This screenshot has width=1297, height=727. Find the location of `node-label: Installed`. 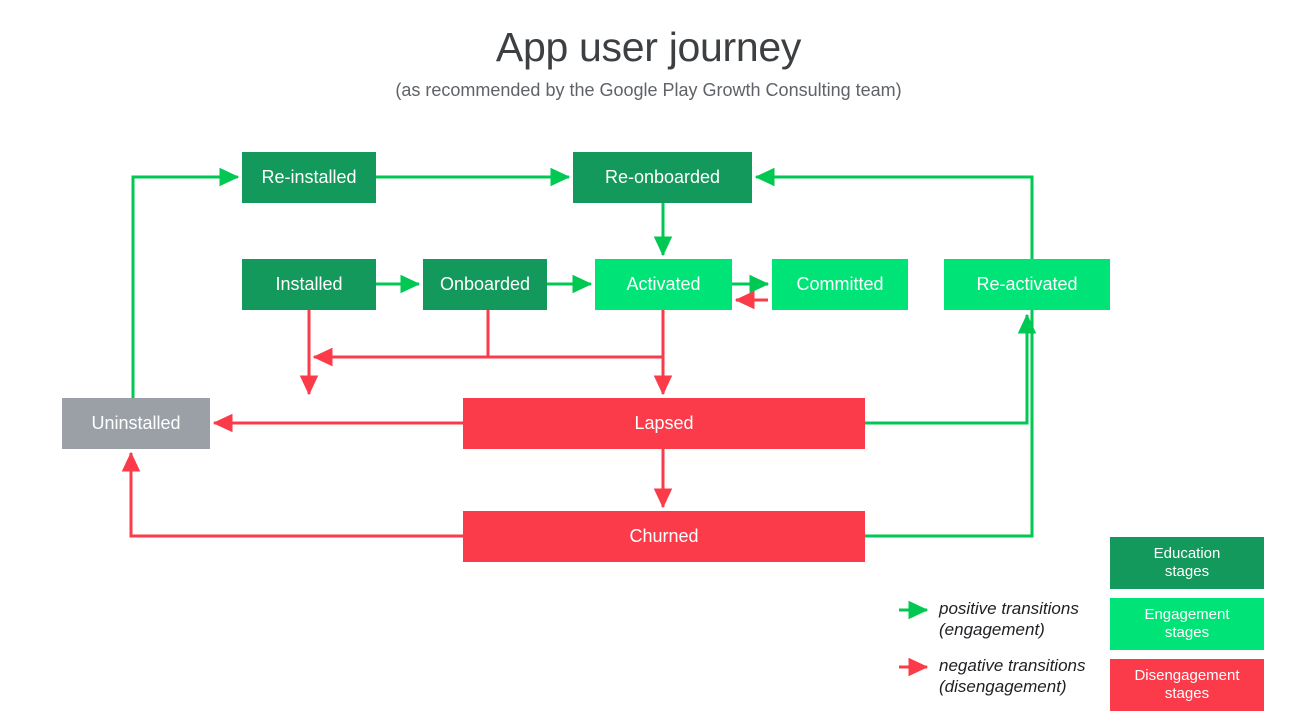

node-label: Installed is located at coordinates (309, 284).